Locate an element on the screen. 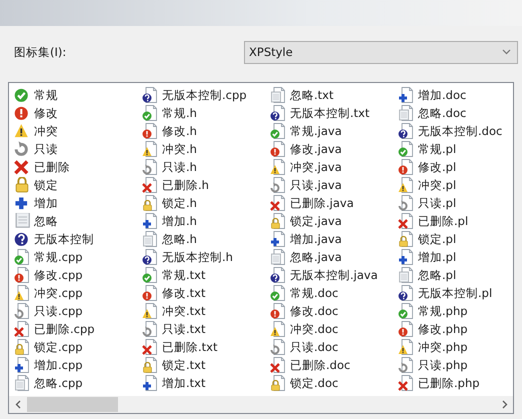 This screenshot has height=419, width=522. list-item: 忽略.doc is located at coordinates (455, 113).